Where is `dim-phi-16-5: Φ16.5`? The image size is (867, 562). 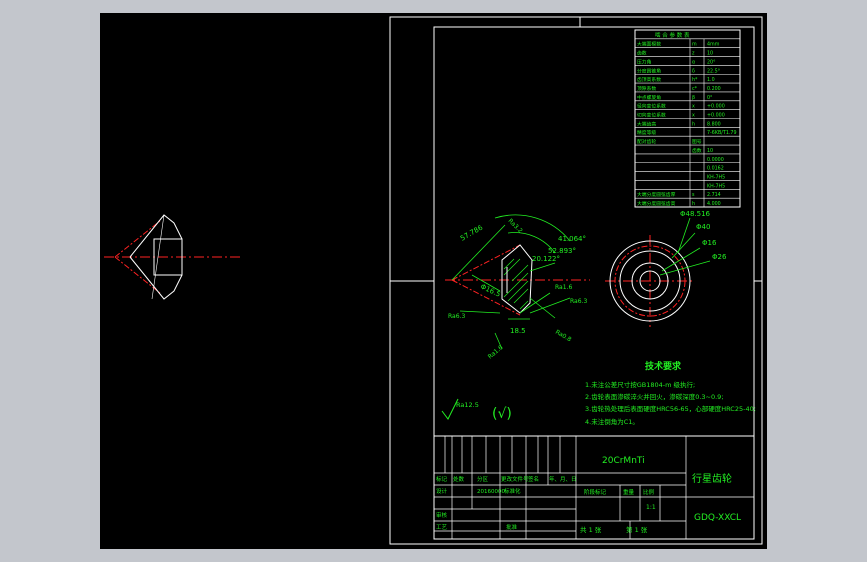 dim-phi-16-5: Φ16.5 is located at coordinates (490, 291).